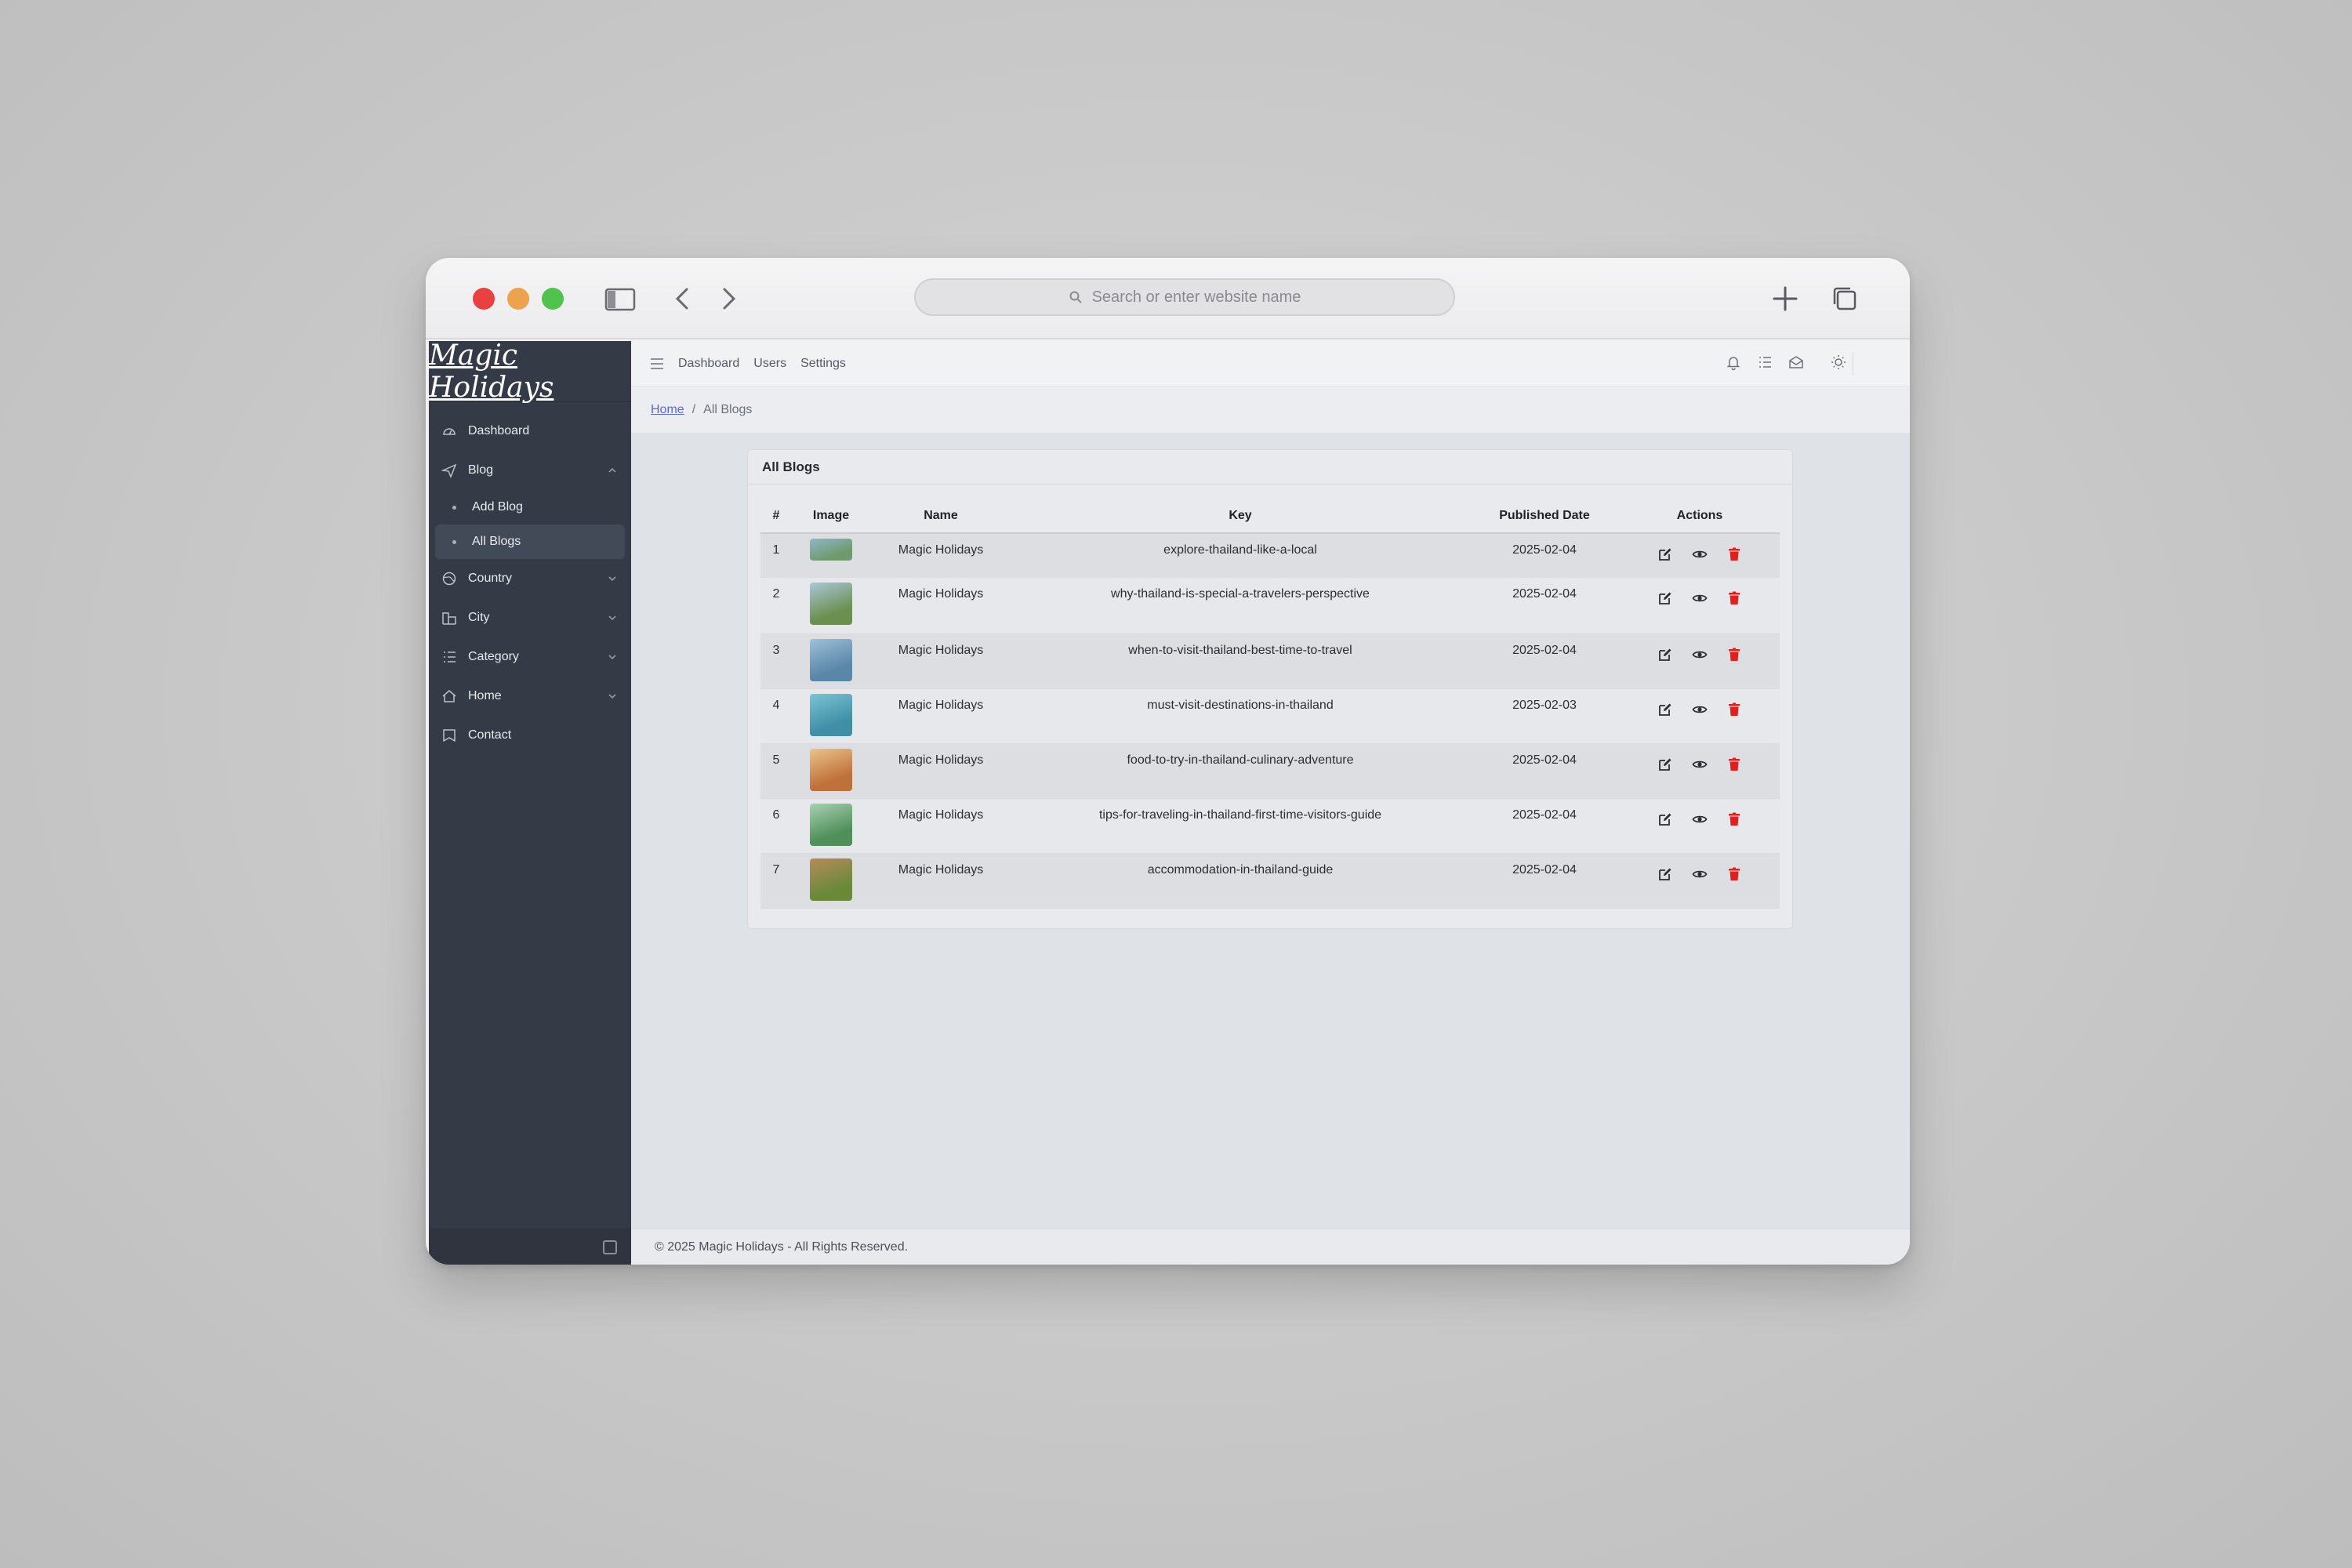 Image resolution: width=2352 pixels, height=1568 pixels. Describe the element at coordinates (776, 661) in the screenshot. I see `row-number: 3` at that location.